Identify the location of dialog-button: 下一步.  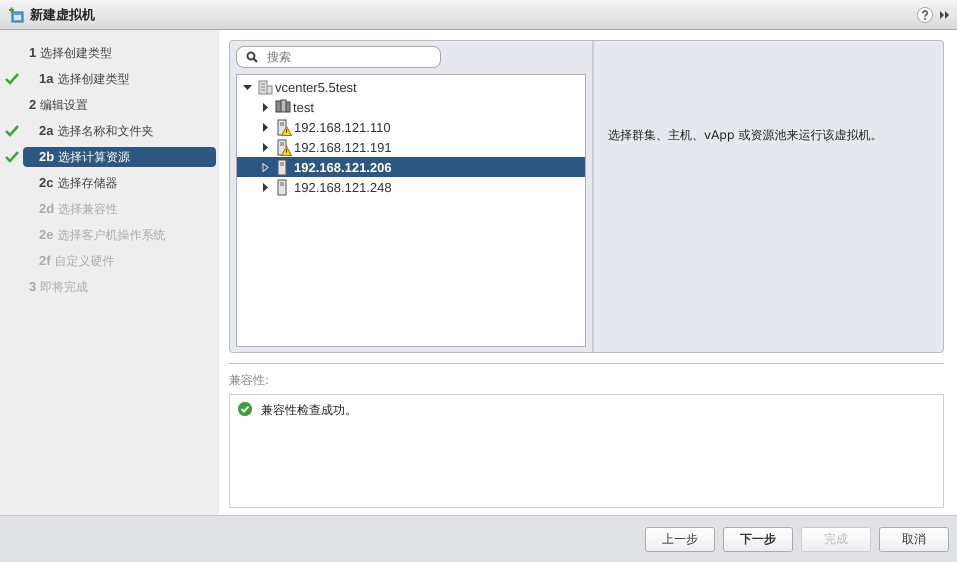
(758, 539).